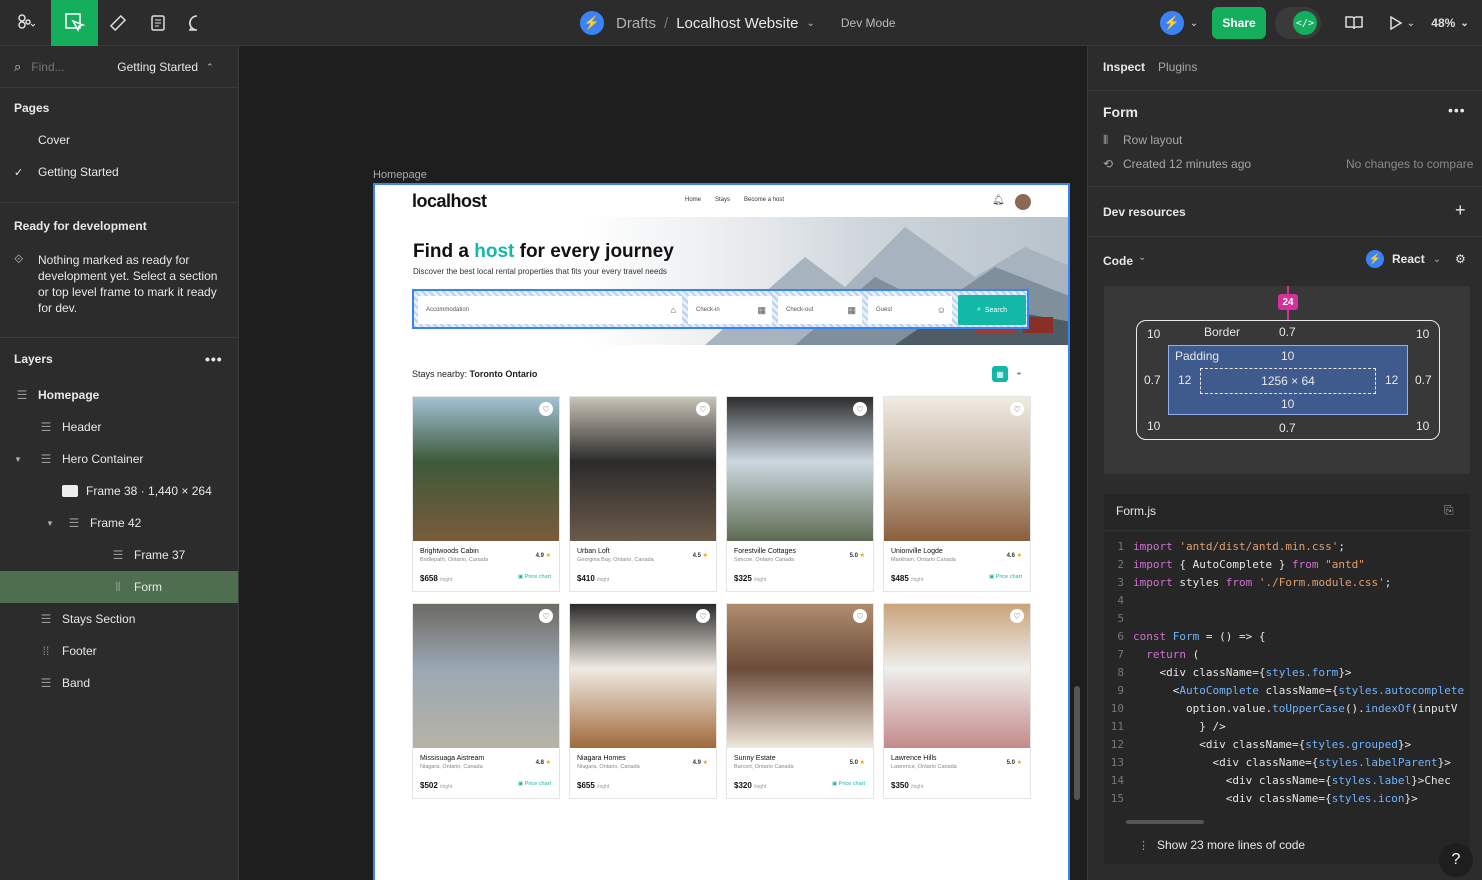 The image size is (1482, 880). I want to click on stay-location: Georgina Bay, Ontario, Canada, so click(615, 560).